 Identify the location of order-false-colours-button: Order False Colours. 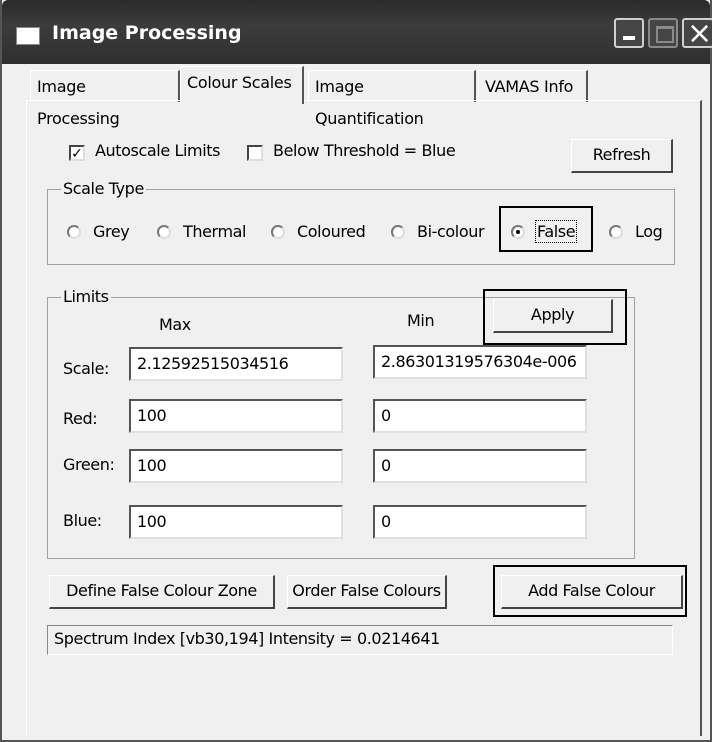
(367, 592).